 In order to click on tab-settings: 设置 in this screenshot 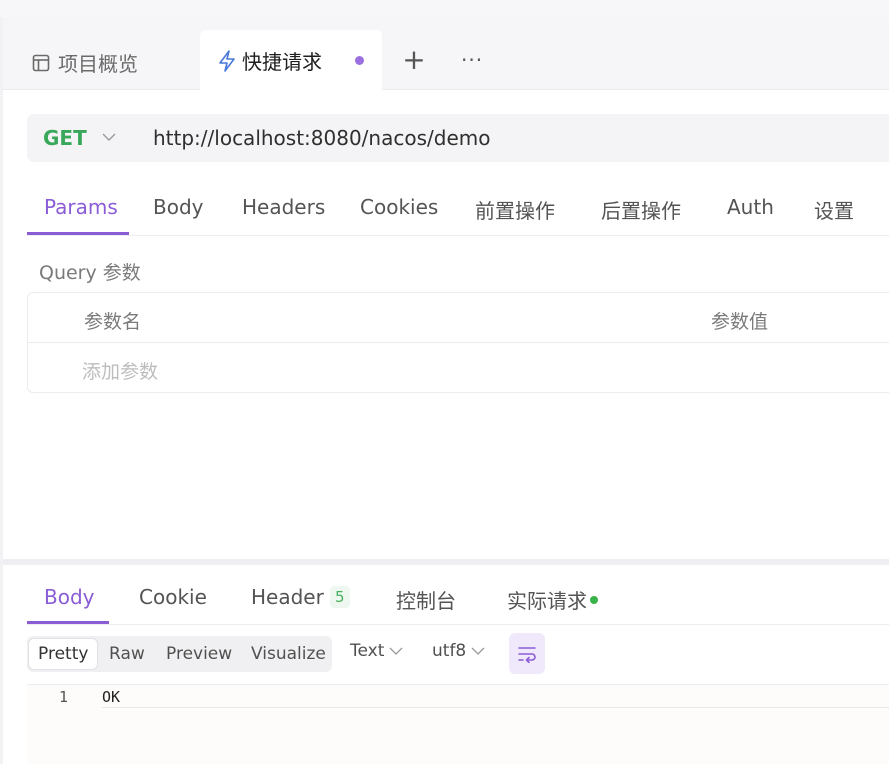, I will do `click(834, 209)`.